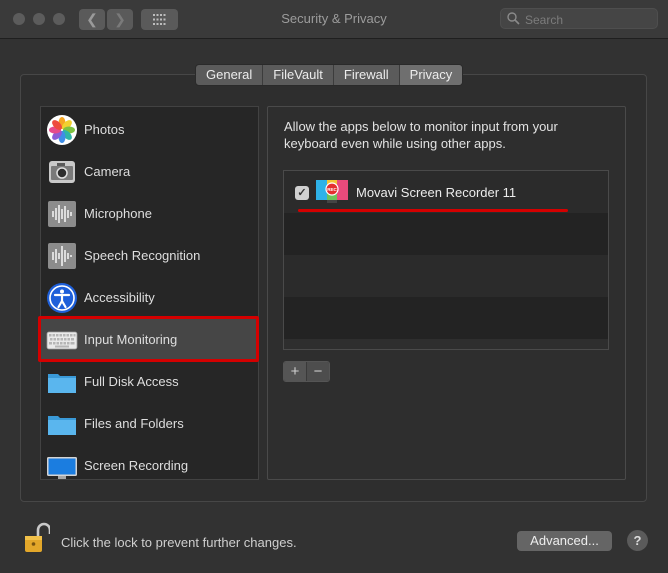 The width and height of the screenshot is (668, 573). Describe the element at coordinates (317, 371) in the screenshot. I see `remove-app-button: −` at that location.